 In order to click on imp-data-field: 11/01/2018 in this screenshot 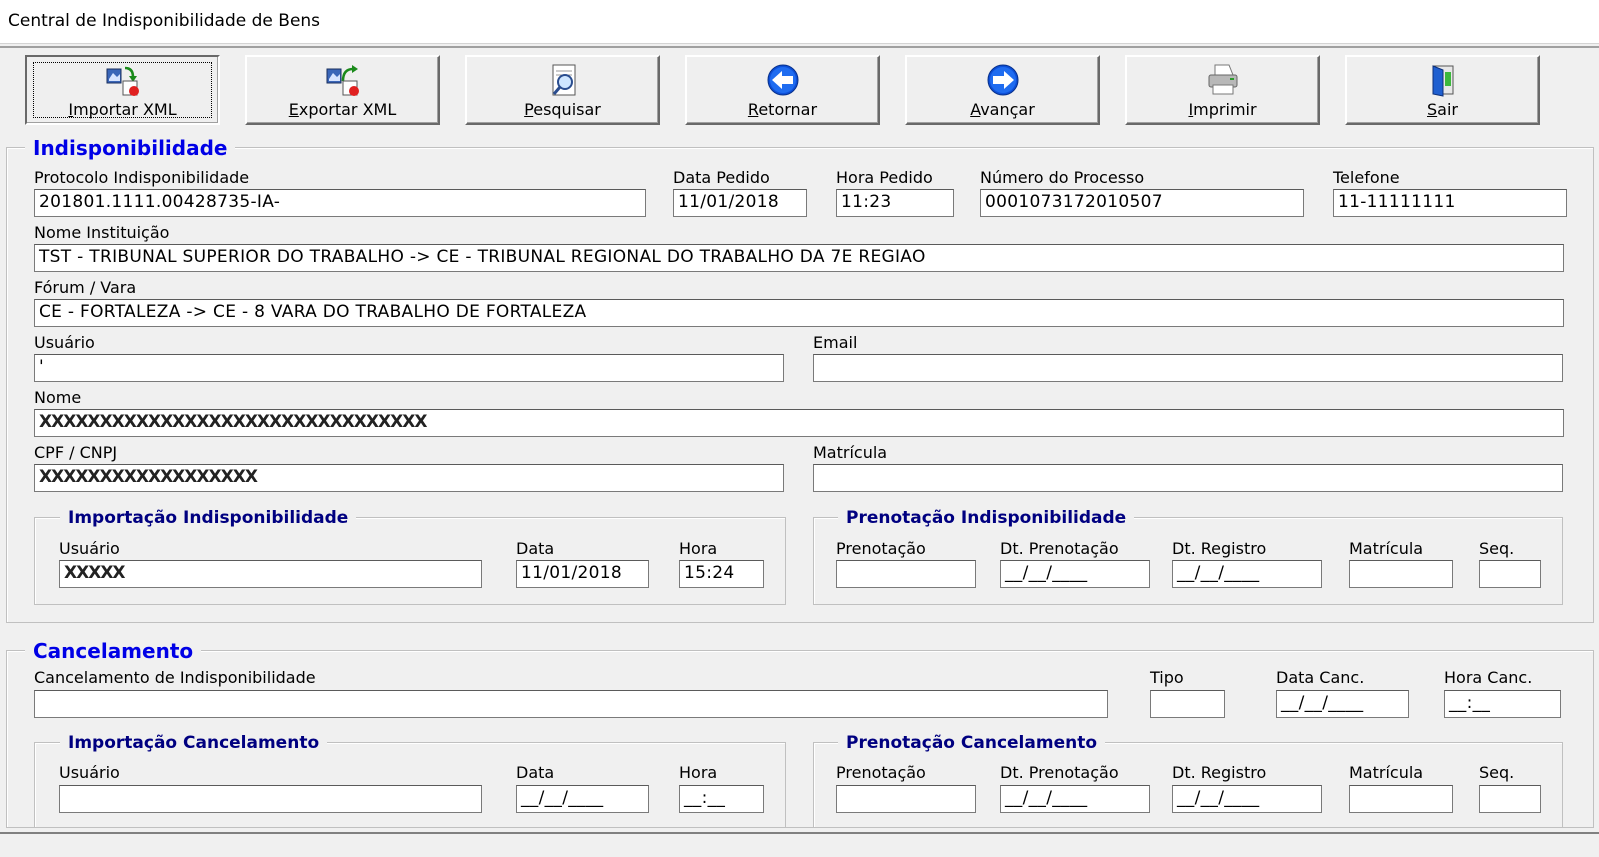, I will do `click(582, 574)`.